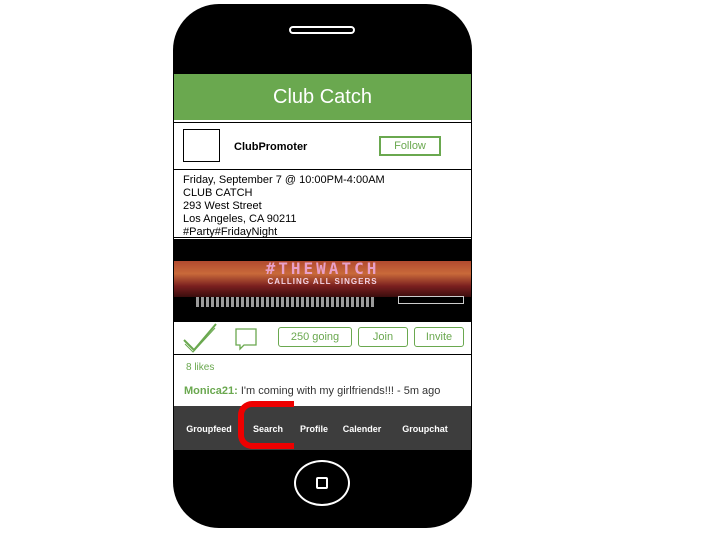  Describe the element at coordinates (383, 337) in the screenshot. I see `join-button: Join` at that location.